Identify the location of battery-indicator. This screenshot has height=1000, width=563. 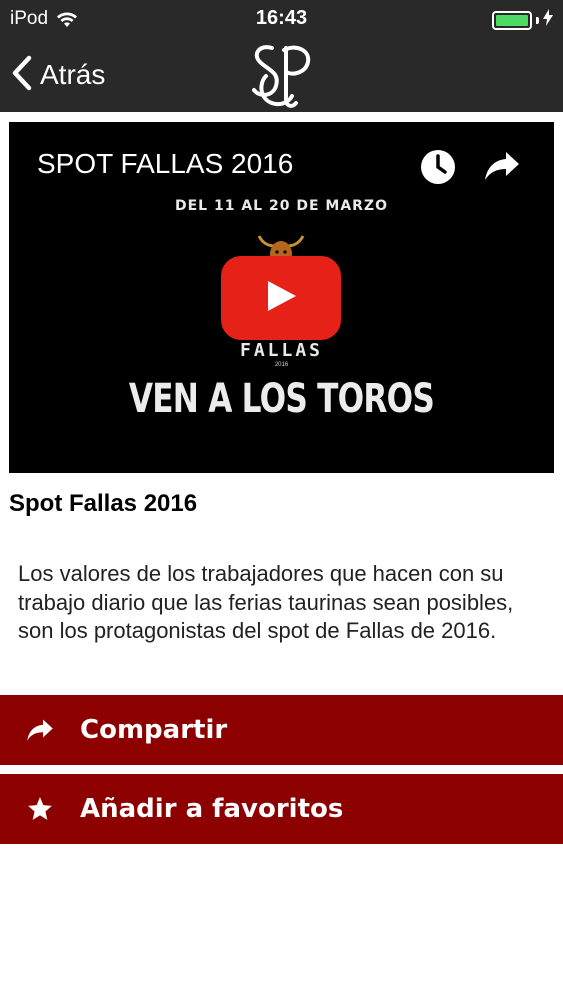
(522, 20).